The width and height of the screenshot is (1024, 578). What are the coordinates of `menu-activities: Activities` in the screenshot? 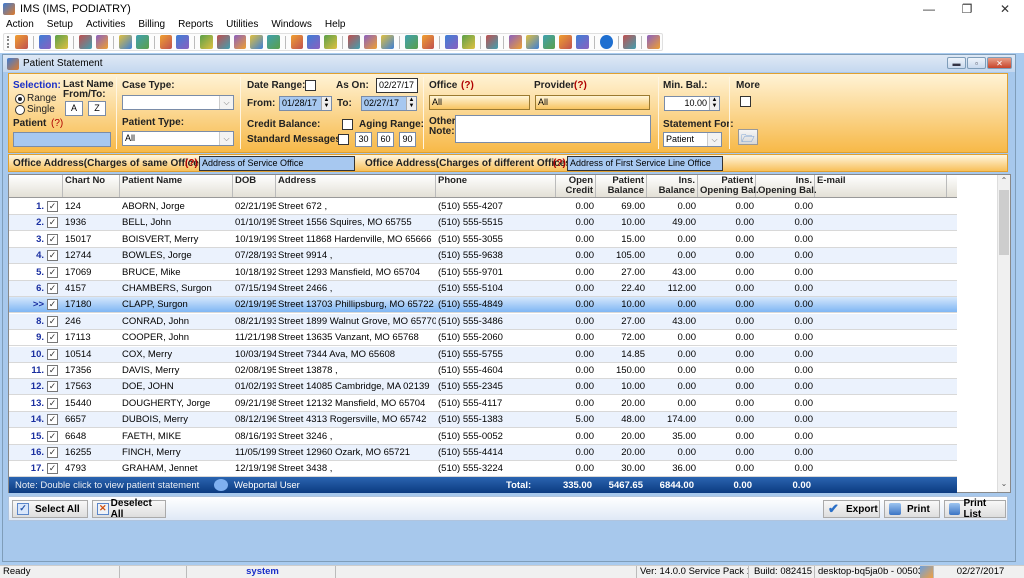 It's located at (105, 24).